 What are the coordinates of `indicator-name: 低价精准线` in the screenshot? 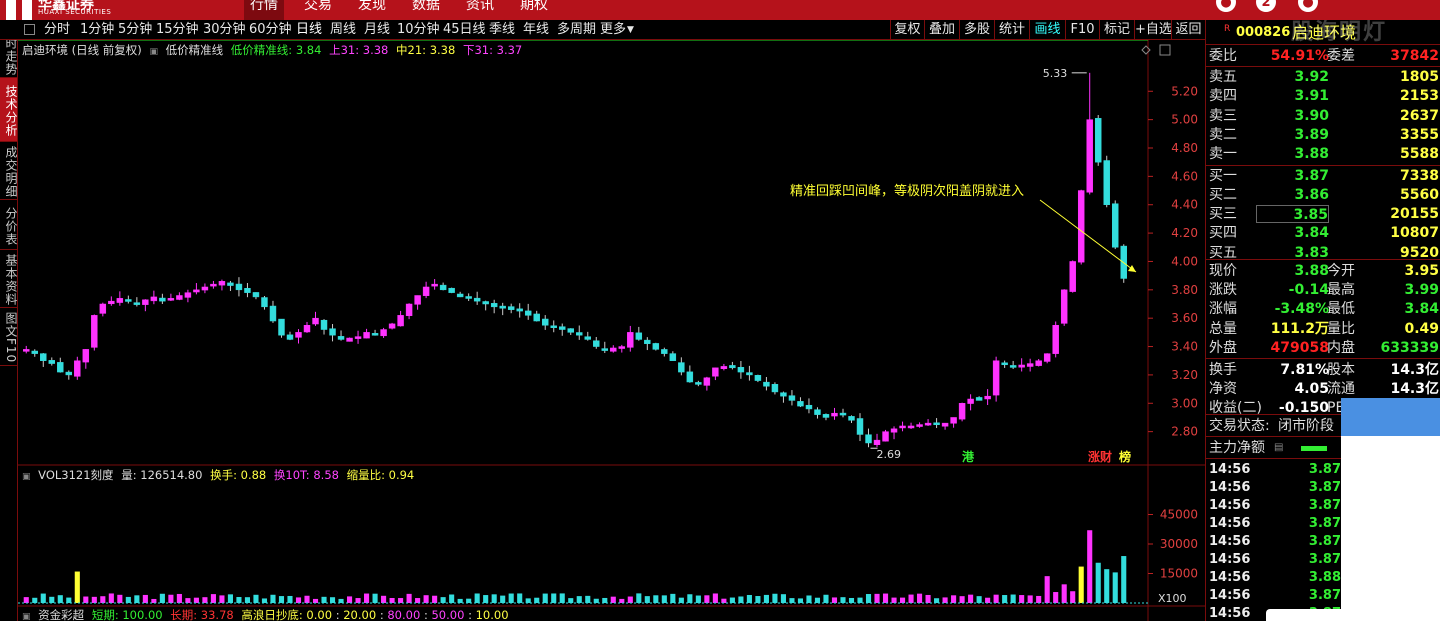 It's located at (195, 50).